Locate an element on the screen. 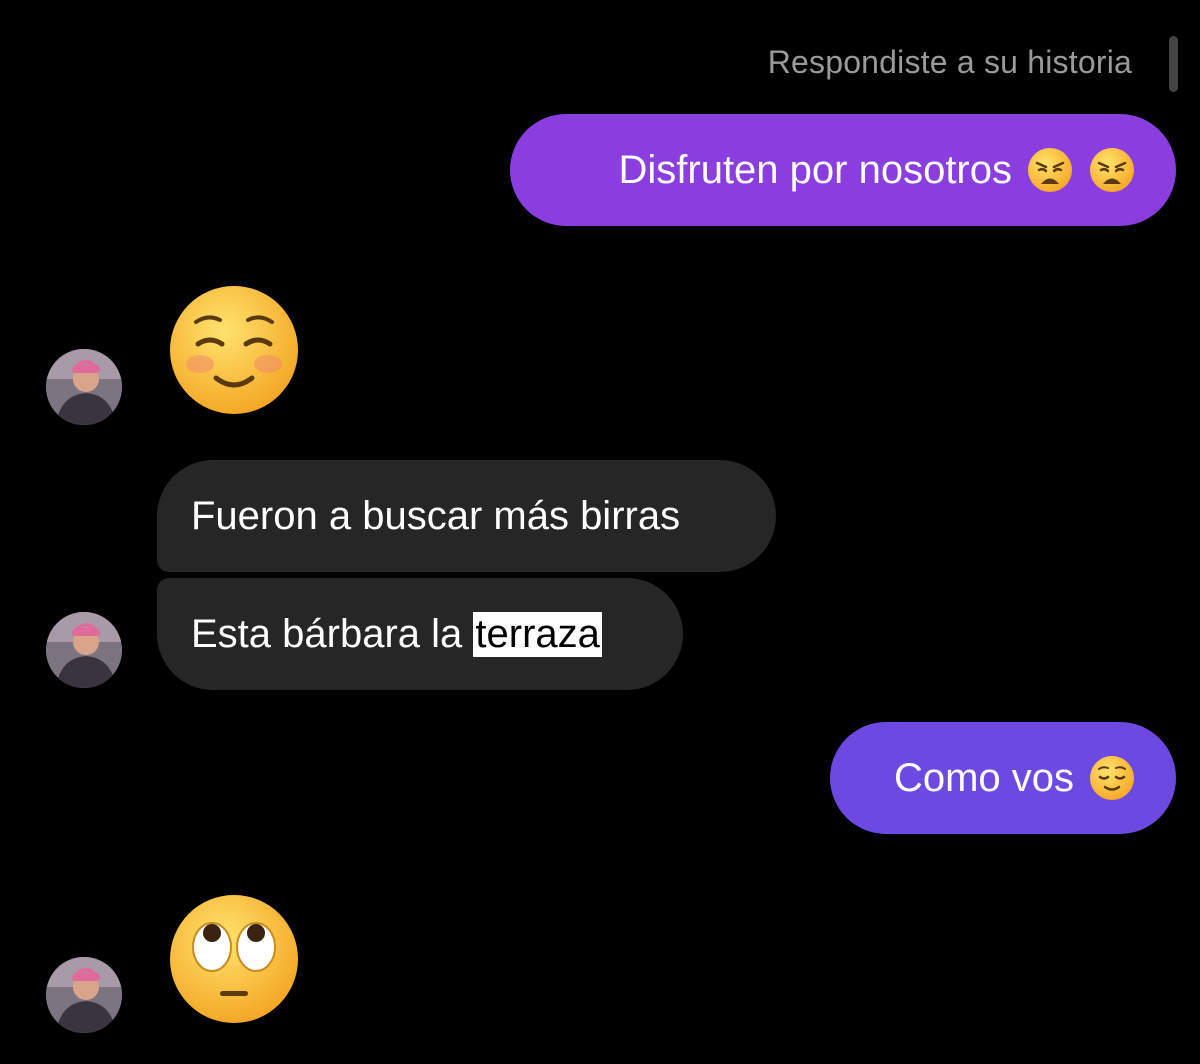  scrollbar is located at coordinates (1173, 64).